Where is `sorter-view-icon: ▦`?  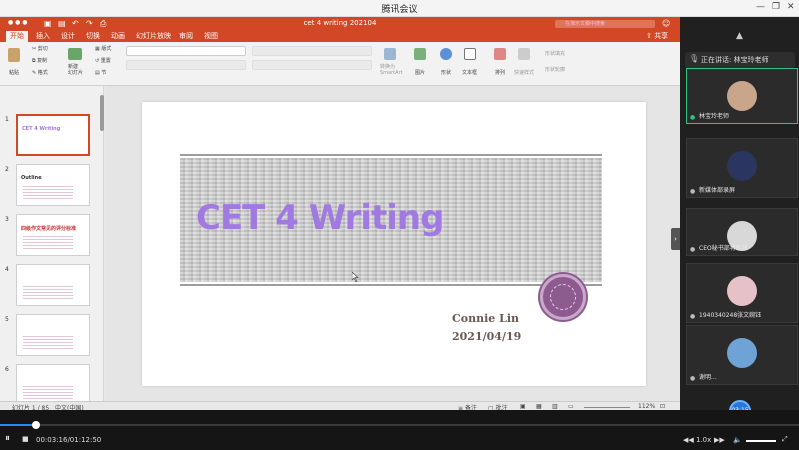 sorter-view-icon: ▦ is located at coordinates (539, 406).